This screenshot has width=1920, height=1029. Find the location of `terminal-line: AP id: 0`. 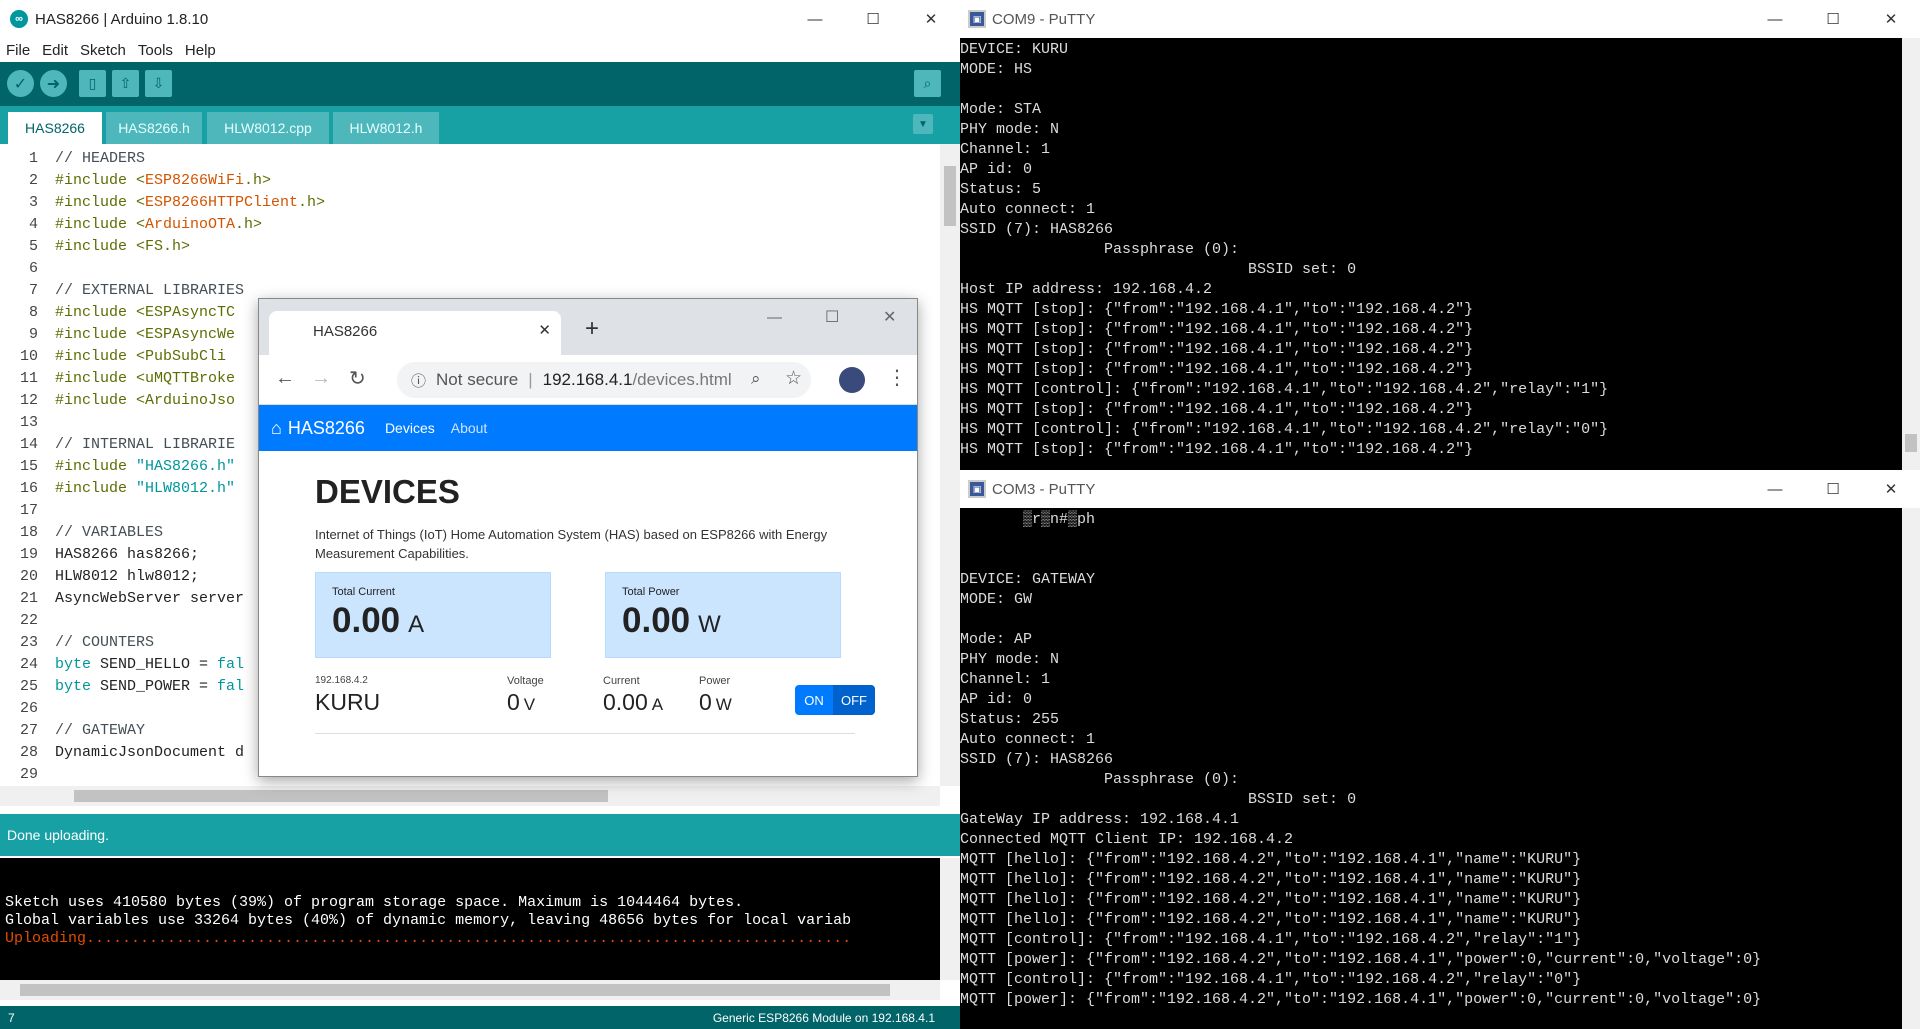

terminal-line: AP id: 0 is located at coordinates (996, 169).